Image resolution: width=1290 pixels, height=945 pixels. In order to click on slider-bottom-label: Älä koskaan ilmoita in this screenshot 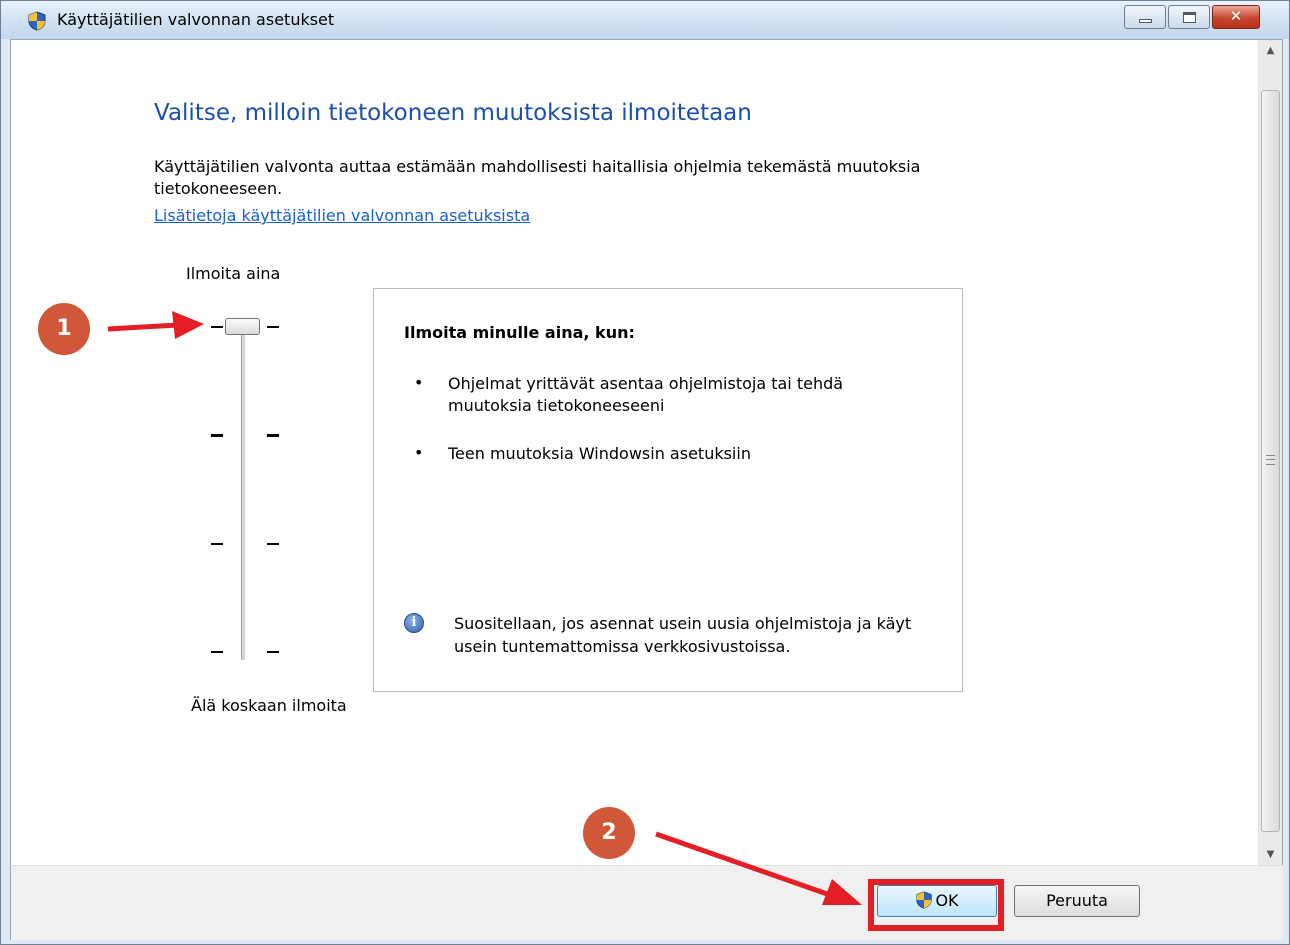, I will do `click(269, 705)`.